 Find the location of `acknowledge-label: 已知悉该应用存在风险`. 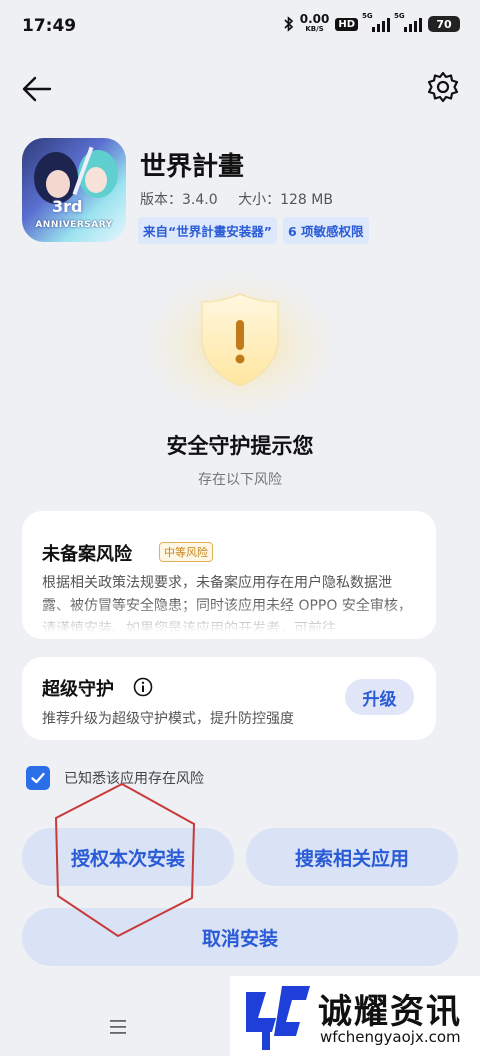

acknowledge-label: 已知悉该应用存在风险 is located at coordinates (134, 779).